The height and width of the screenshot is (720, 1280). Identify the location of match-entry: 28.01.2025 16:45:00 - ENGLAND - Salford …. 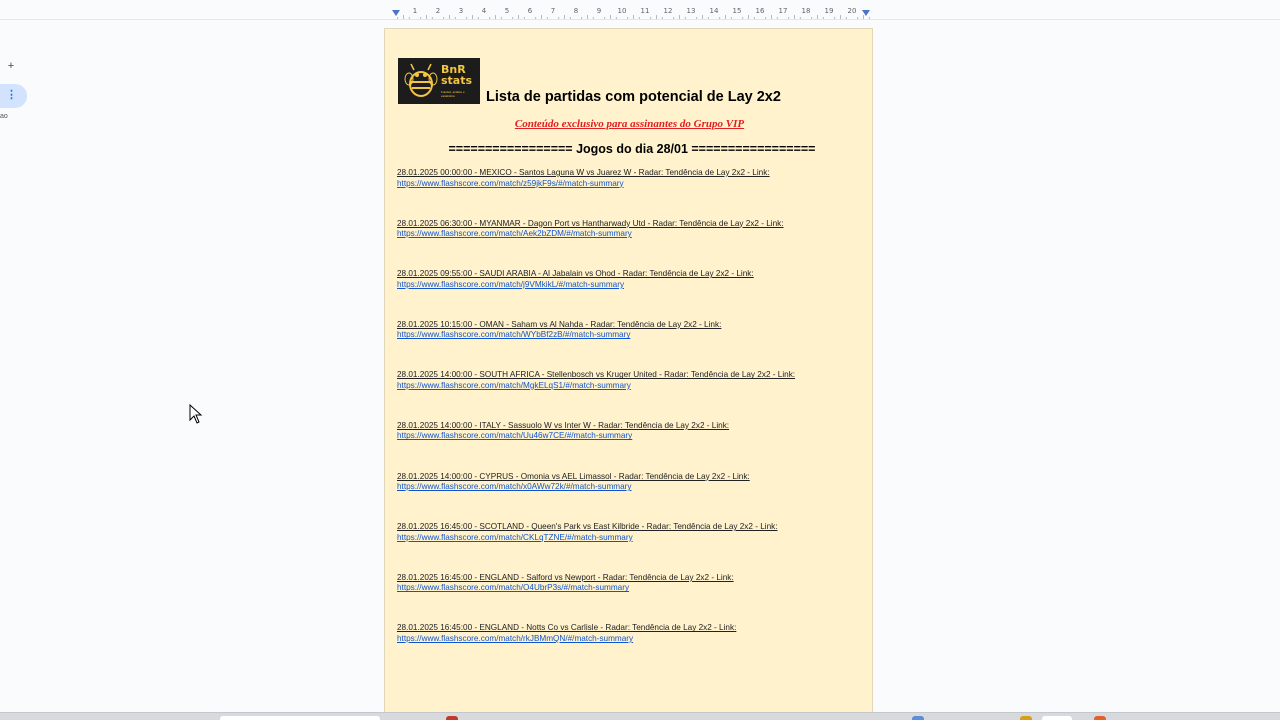
(632, 598).